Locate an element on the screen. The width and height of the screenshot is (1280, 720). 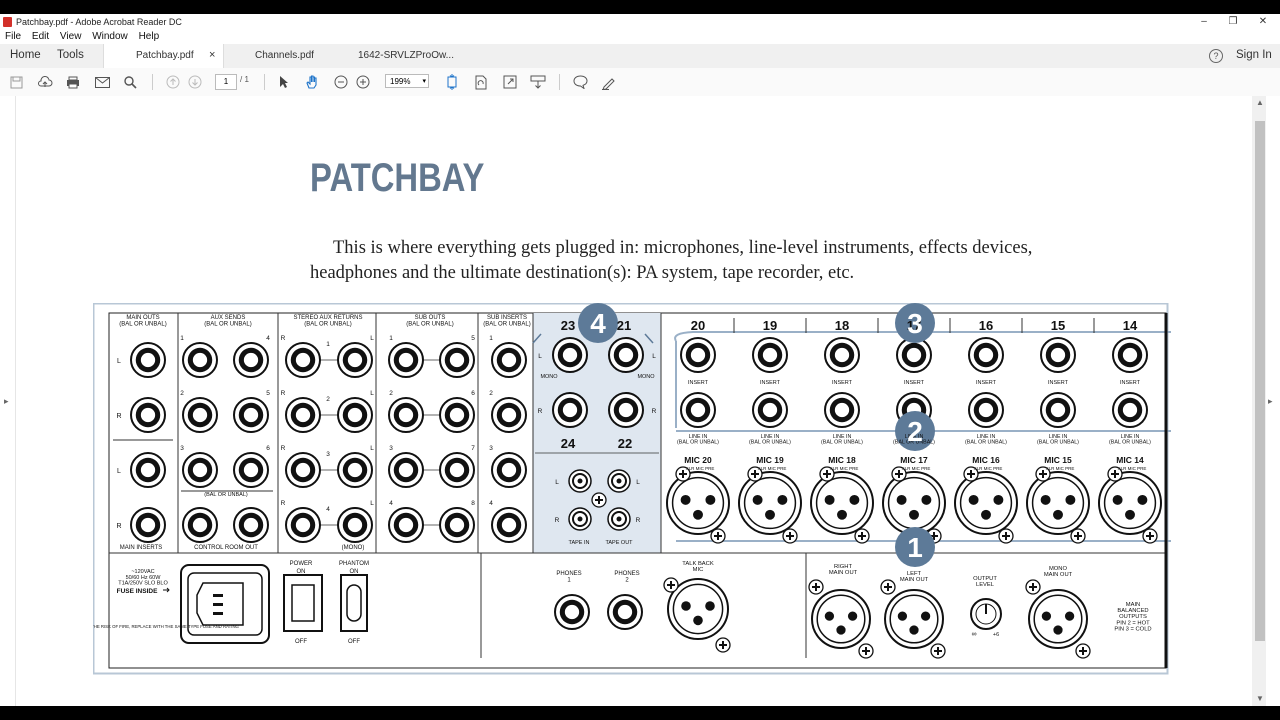
chevron-down-icon: ▾ is located at coordinates (424, 81).